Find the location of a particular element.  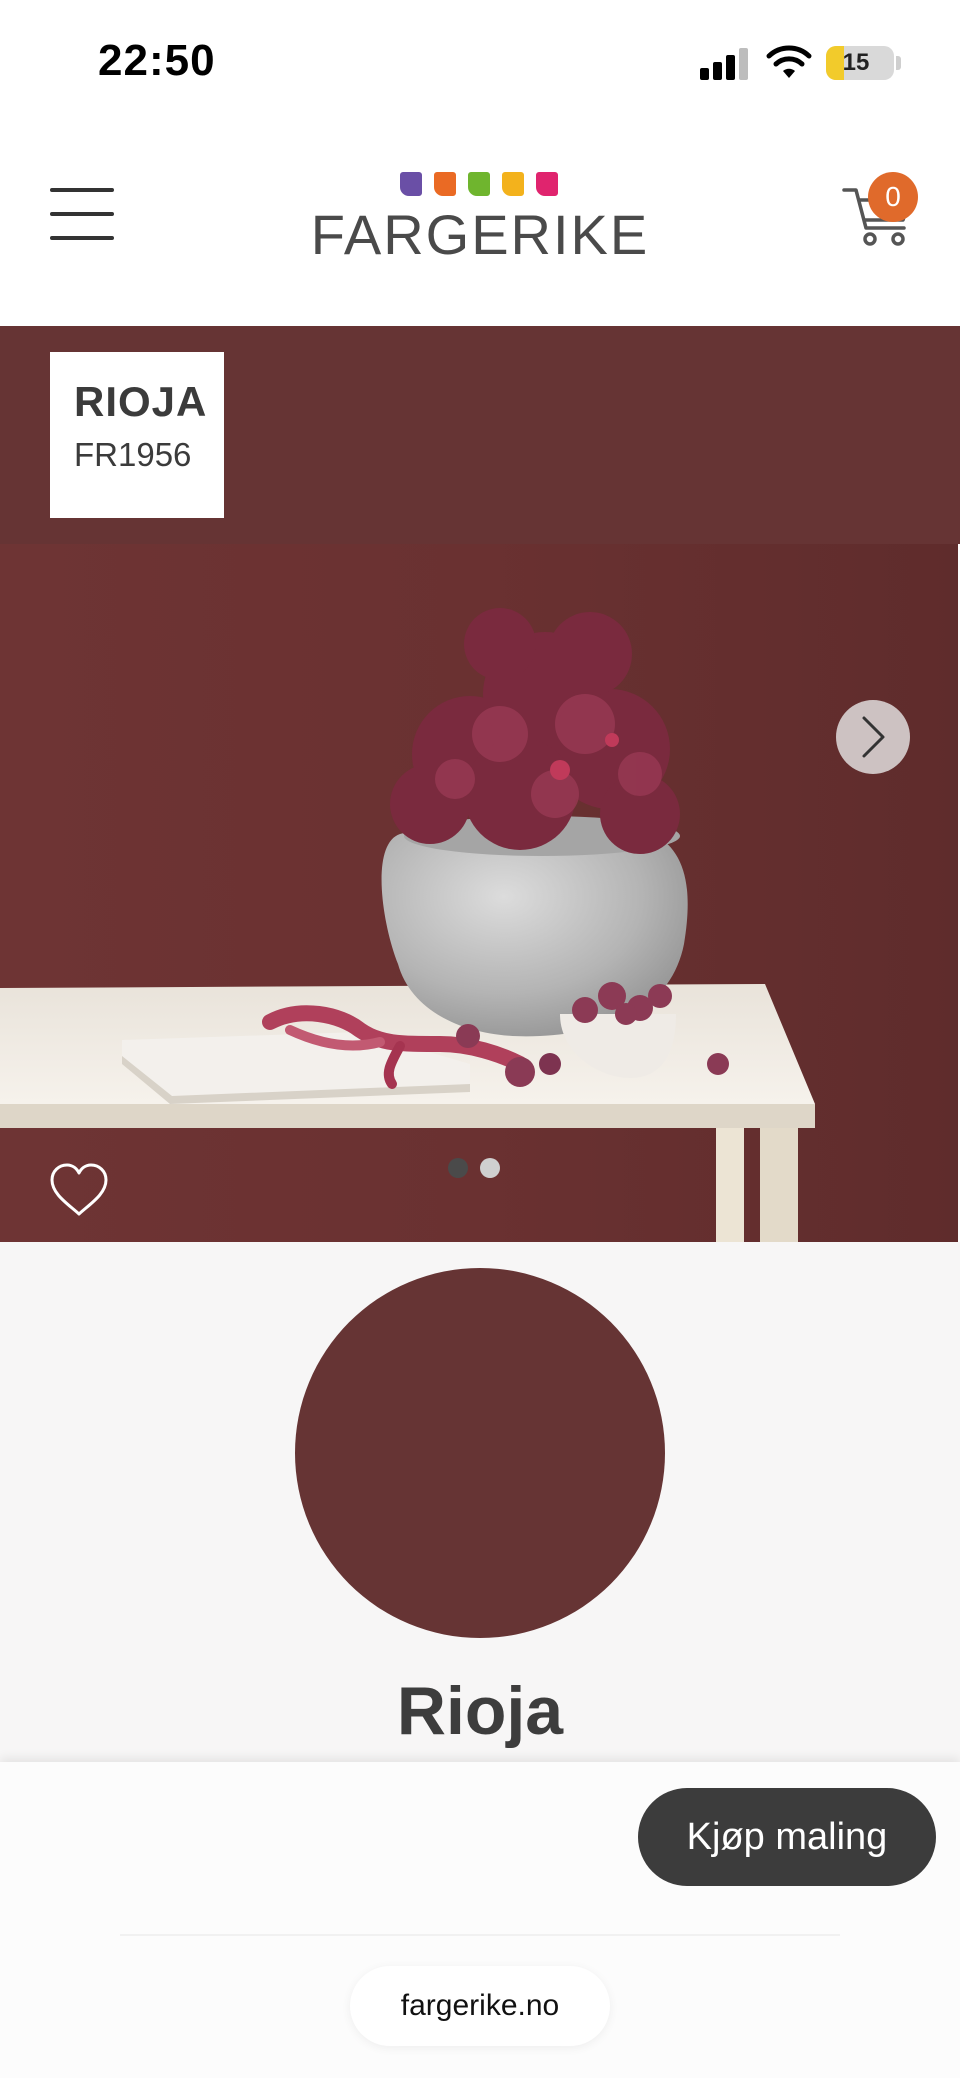

cellular-signal-icon is located at coordinates (725, 64).